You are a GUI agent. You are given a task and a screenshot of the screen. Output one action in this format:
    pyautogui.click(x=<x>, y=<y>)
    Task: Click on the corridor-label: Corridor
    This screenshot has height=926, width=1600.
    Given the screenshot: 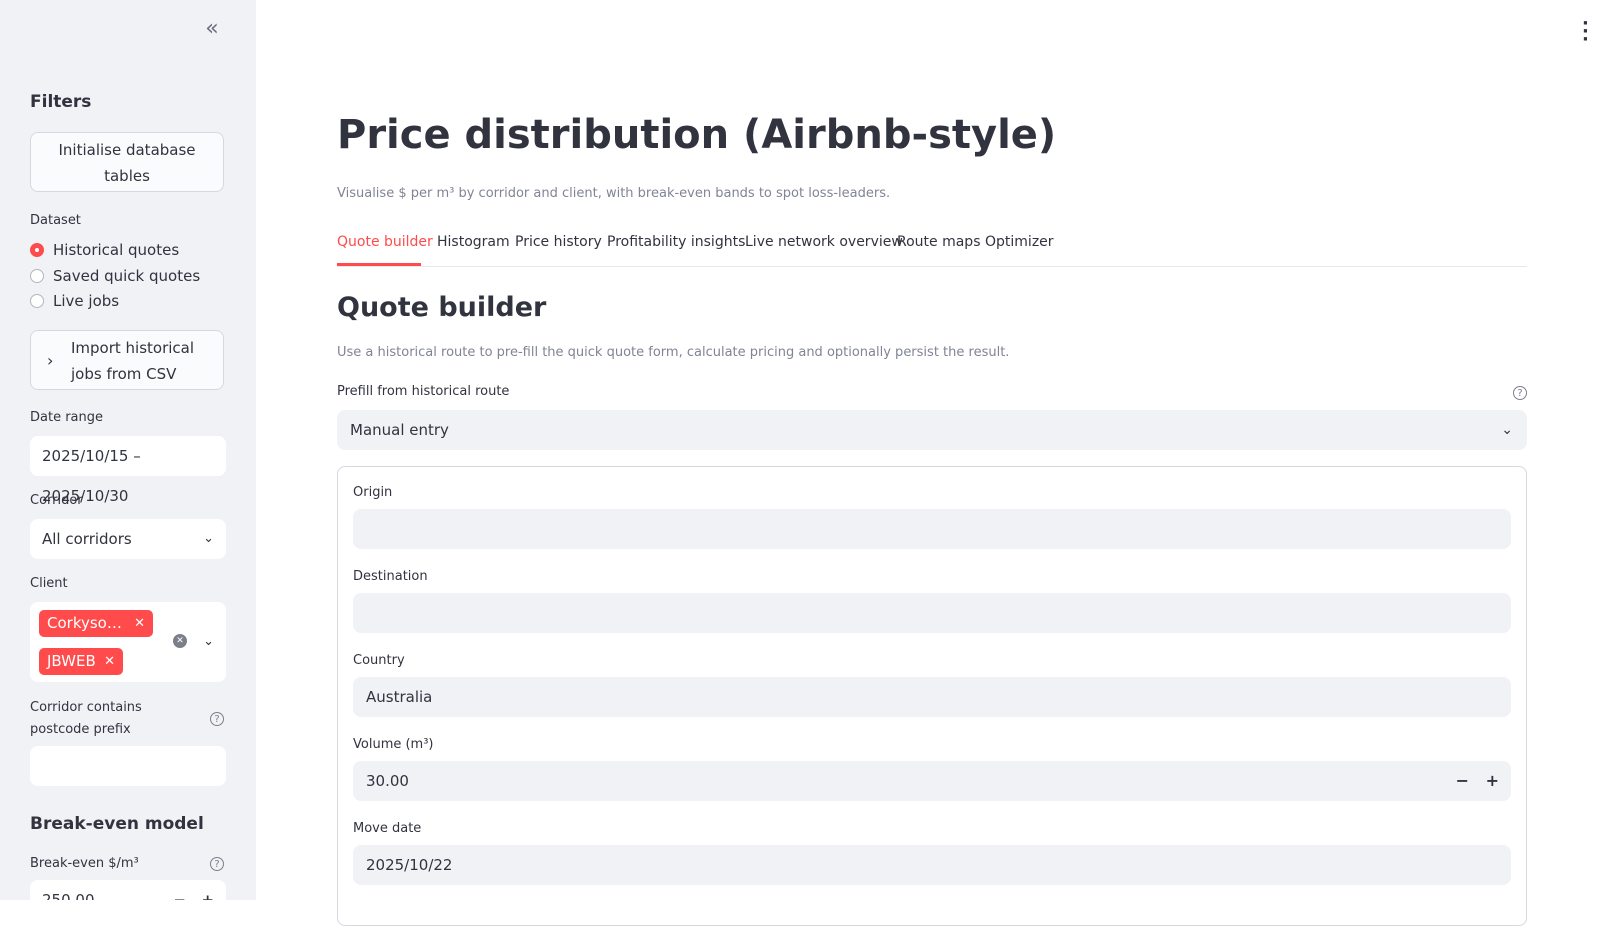 What is the action you would take?
    pyautogui.click(x=56, y=500)
    